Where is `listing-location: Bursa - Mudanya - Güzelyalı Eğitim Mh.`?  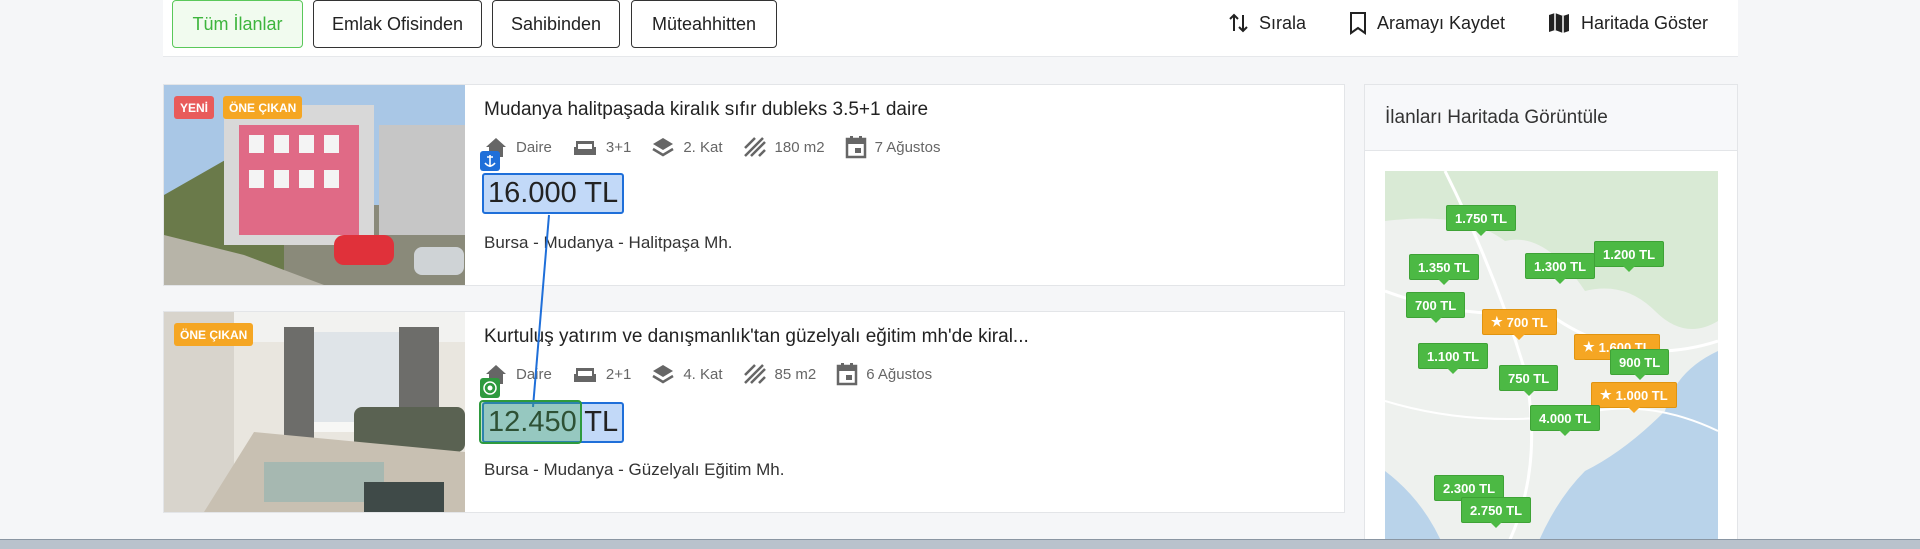 listing-location: Bursa - Mudanya - Güzelyalı Eğitim Mh. is located at coordinates (634, 469).